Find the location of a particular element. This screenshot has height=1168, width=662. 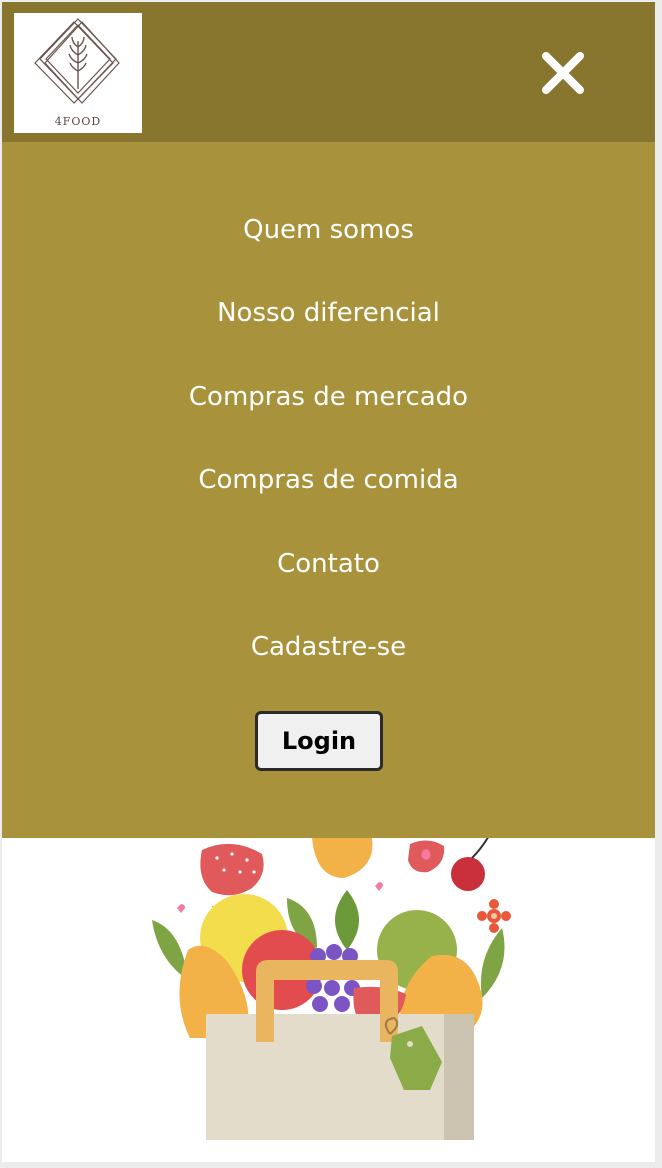

menu-item-cadastre-se: Cadastre-se is located at coordinates (328, 647).